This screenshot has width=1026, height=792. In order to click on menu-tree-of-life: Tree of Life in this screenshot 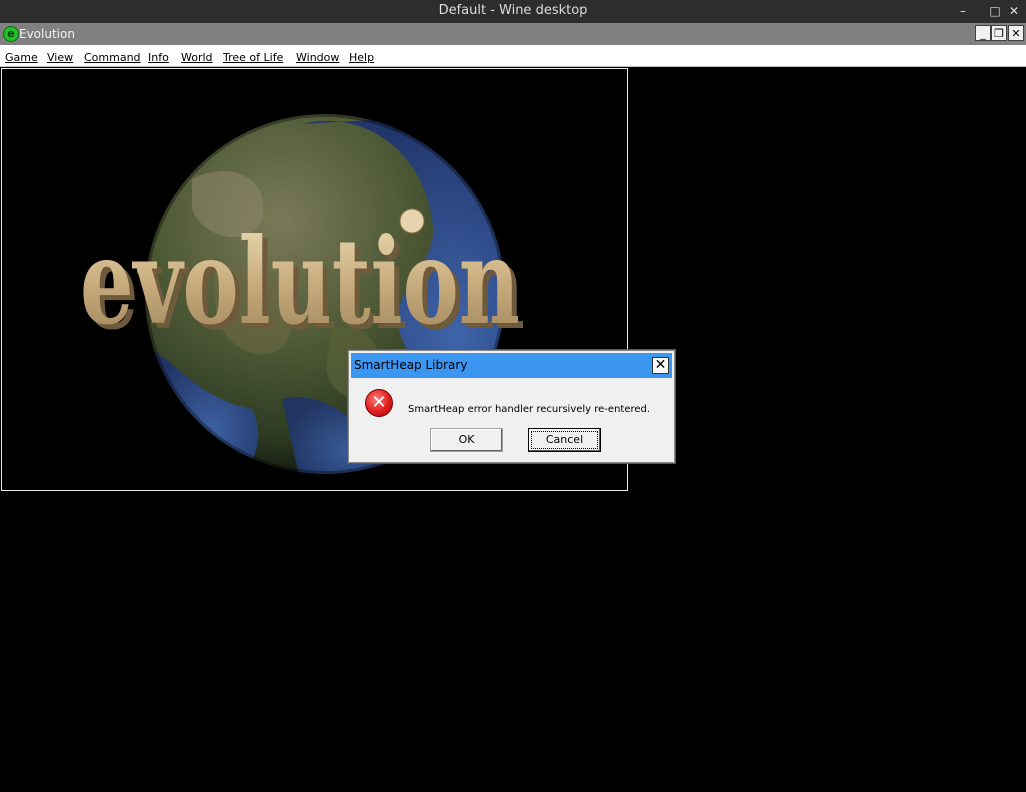, I will do `click(253, 57)`.